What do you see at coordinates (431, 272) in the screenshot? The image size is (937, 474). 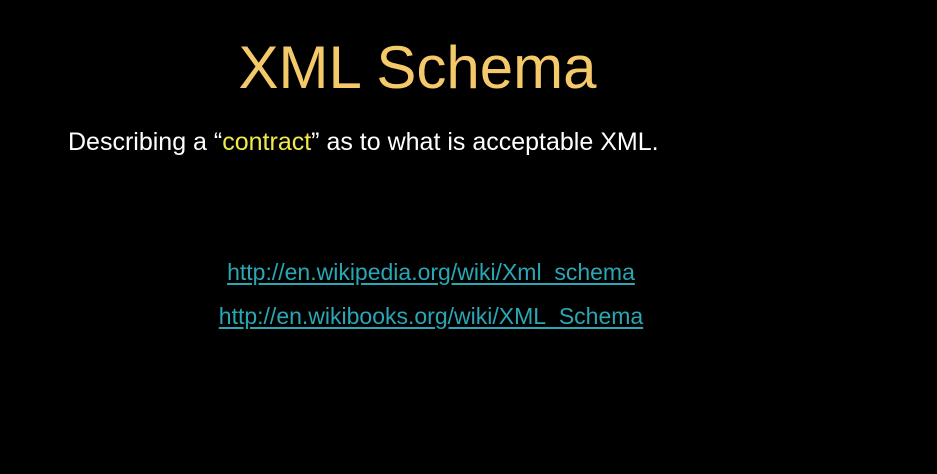 I see `wikipedia-xml-schema-link: http://en.wikipedia.org/wiki/Xml_schema` at bounding box center [431, 272].